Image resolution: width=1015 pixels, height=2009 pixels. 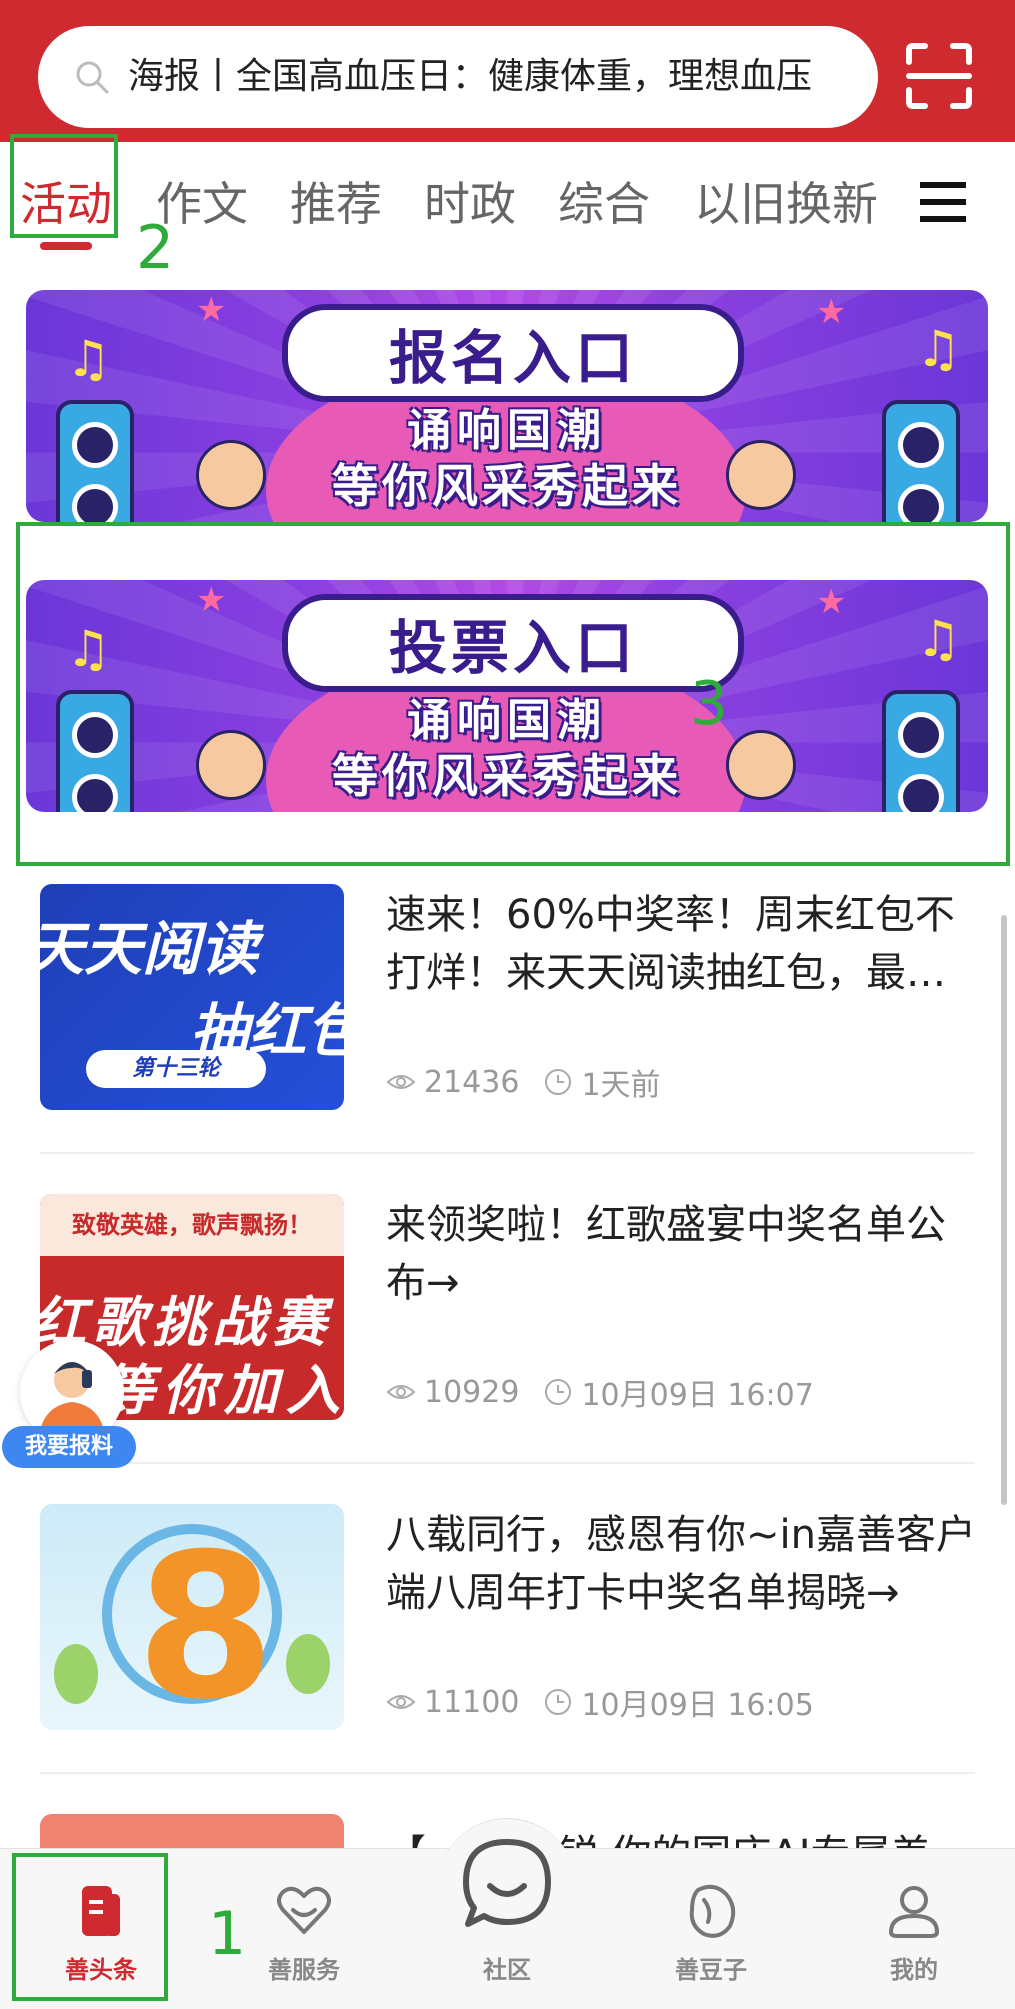 I want to click on scan-icon, so click(x=939, y=76).